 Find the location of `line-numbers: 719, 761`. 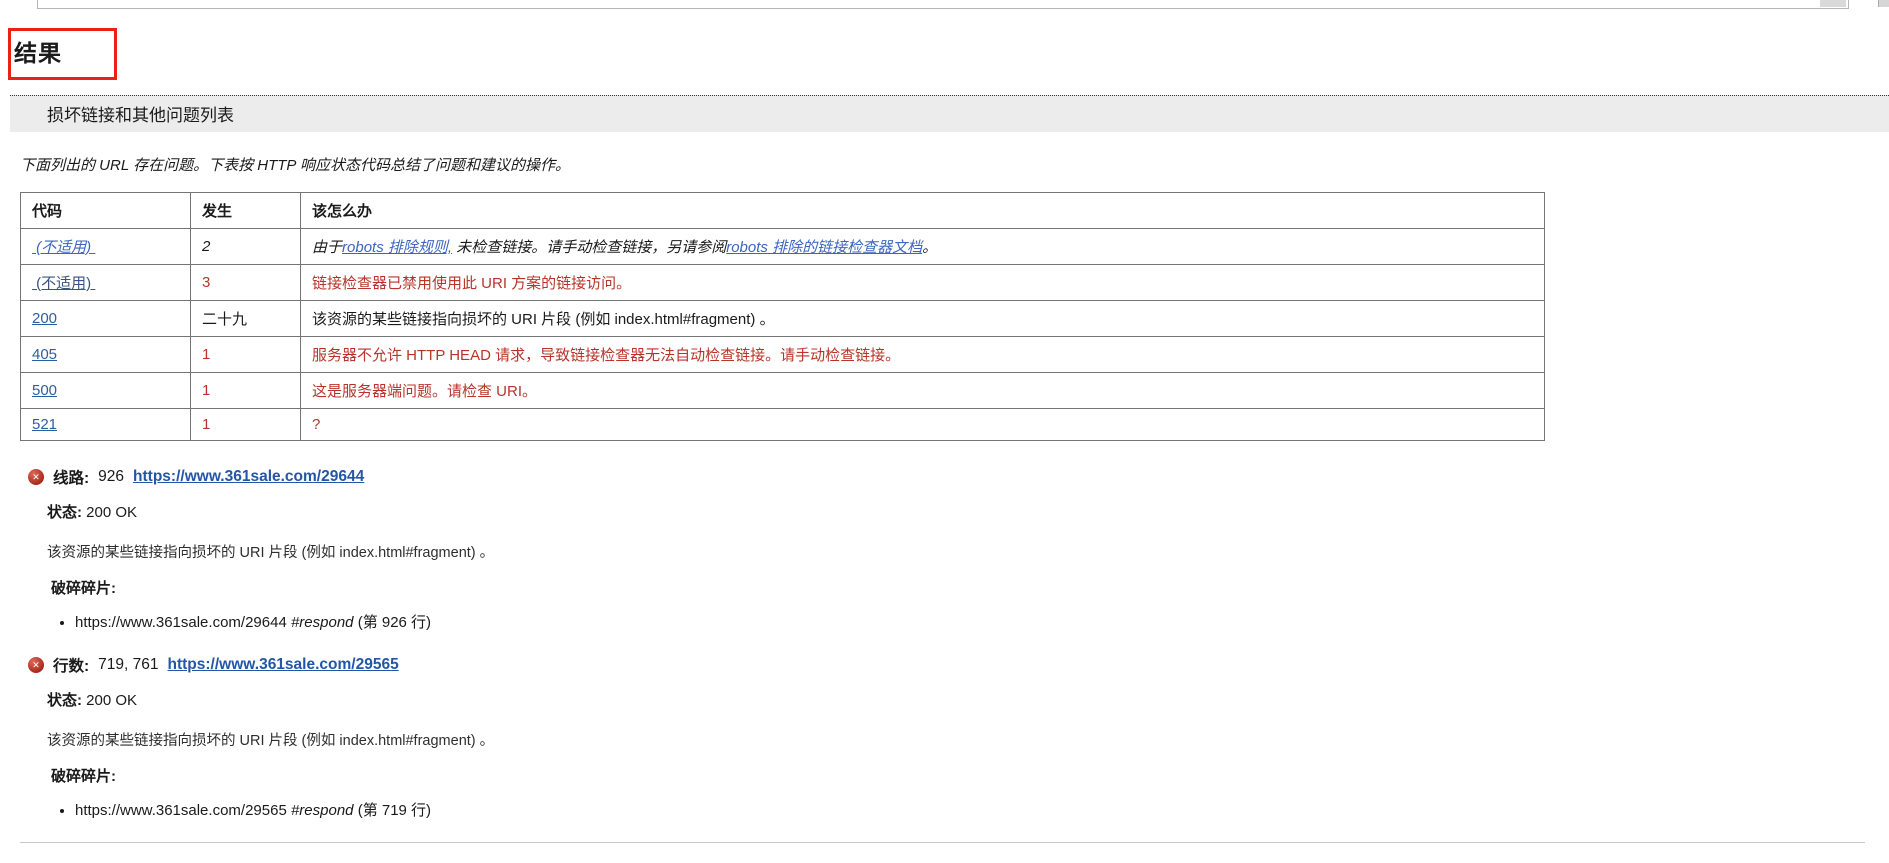

line-numbers: 719, 761 is located at coordinates (128, 664).